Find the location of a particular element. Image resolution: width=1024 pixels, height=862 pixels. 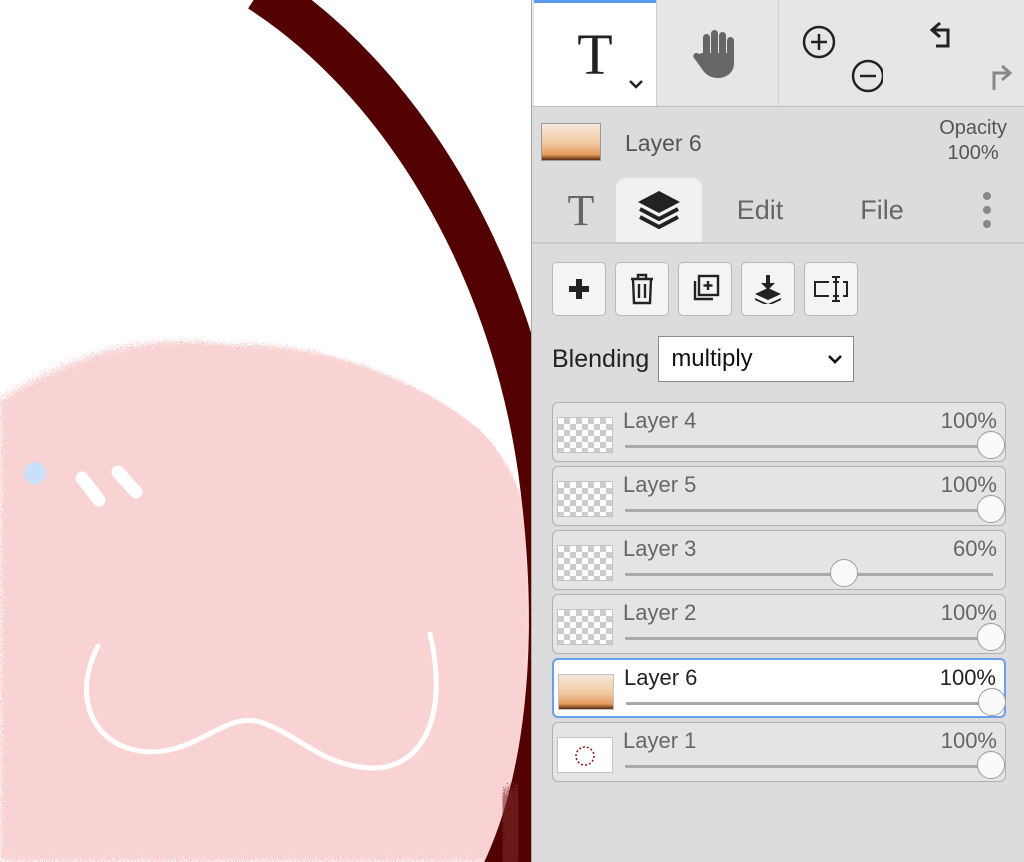

current-layer-opacity: Opacity 100% is located at coordinates (973, 141).